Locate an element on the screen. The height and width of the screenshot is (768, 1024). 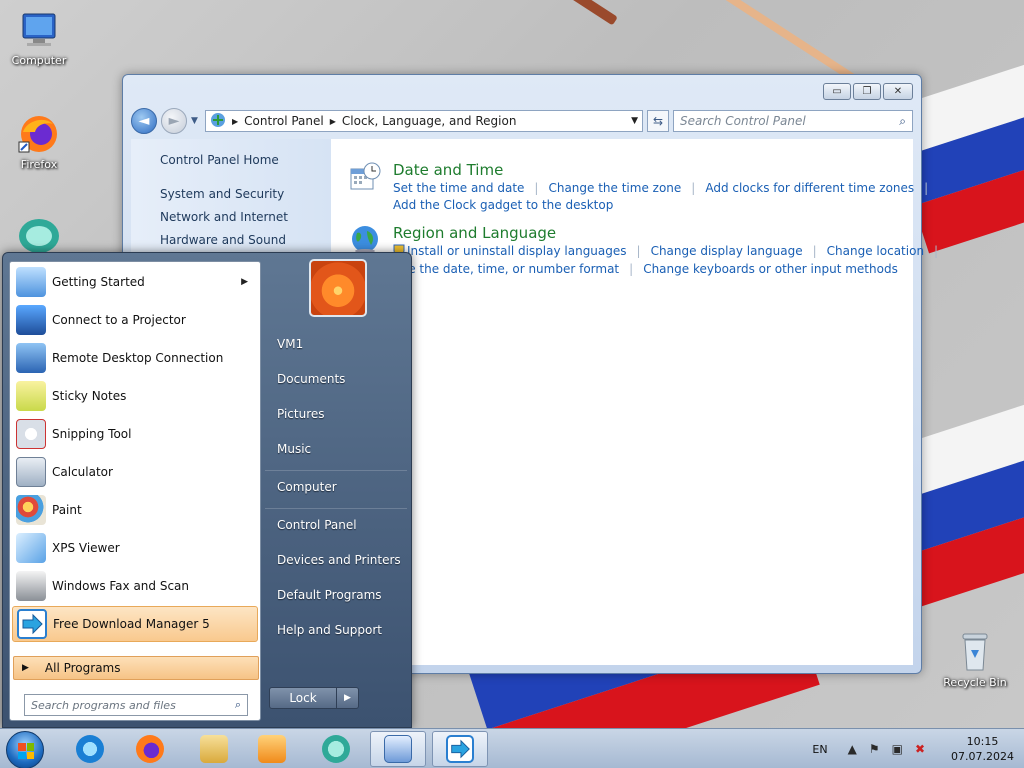
nav-control-panel-home: Control Panel Home is located at coordinates (219, 160).